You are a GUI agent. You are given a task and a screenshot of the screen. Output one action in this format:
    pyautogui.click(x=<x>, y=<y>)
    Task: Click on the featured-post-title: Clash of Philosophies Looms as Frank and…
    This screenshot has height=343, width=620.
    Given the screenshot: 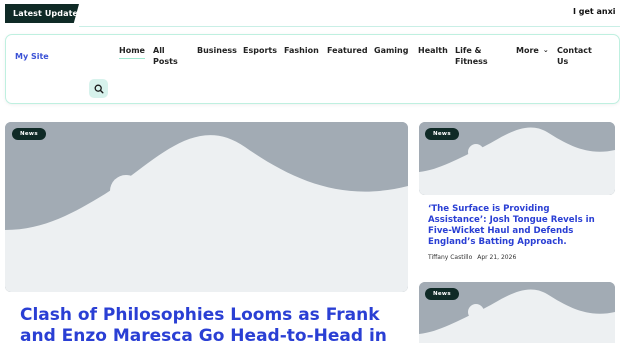 What is the action you would take?
    pyautogui.click(x=205, y=324)
    